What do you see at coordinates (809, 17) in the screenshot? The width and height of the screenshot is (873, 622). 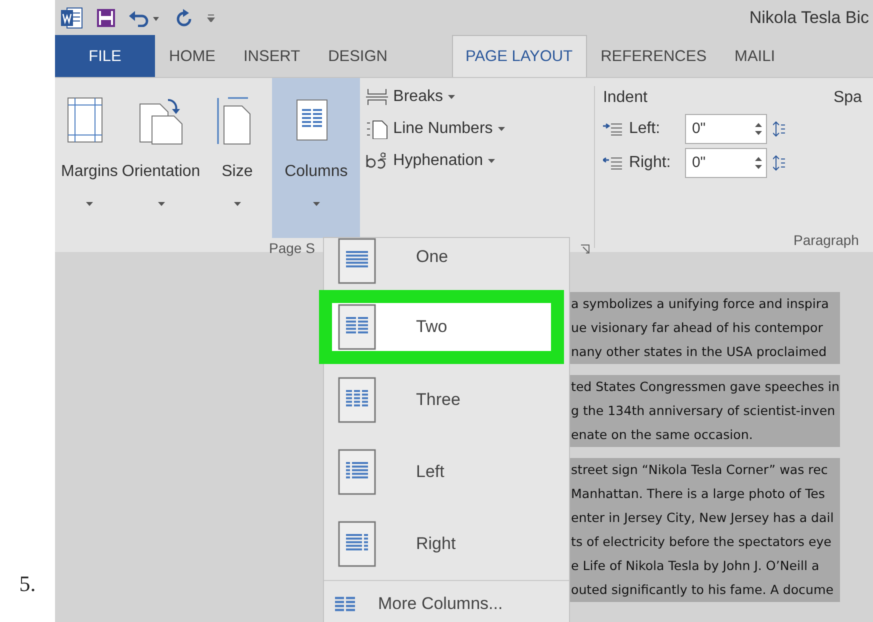 I see `window-title: Nikola Tesla Bic` at bounding box center [809, 17].